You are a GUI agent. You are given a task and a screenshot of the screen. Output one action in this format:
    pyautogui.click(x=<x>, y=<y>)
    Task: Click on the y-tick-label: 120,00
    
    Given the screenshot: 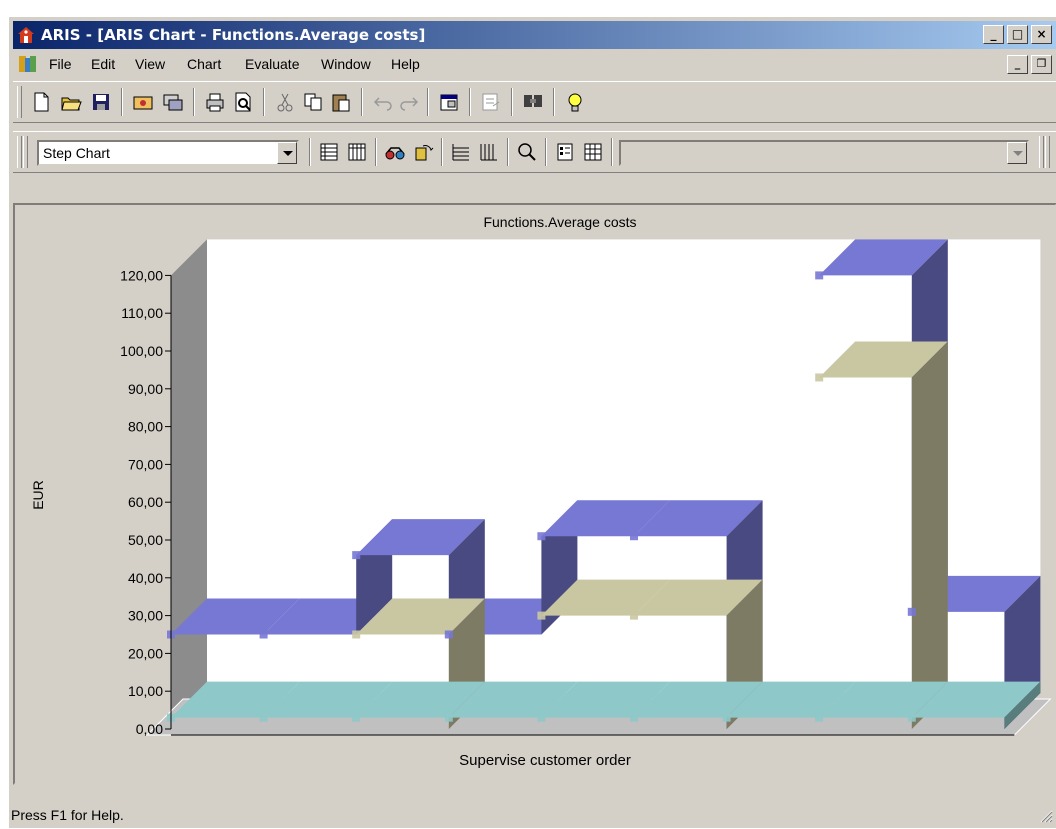 What is the action you would take?
    pyautogui.click(x=141, y=275)
    